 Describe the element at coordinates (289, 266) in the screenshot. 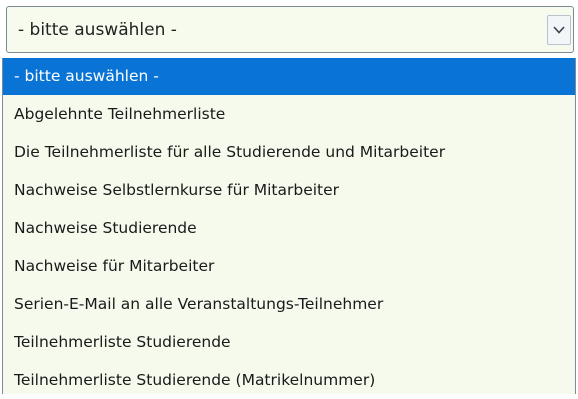

I see `option-nachweise-mitarbeiter: Nachweise für Mitarbeiter` at that location.